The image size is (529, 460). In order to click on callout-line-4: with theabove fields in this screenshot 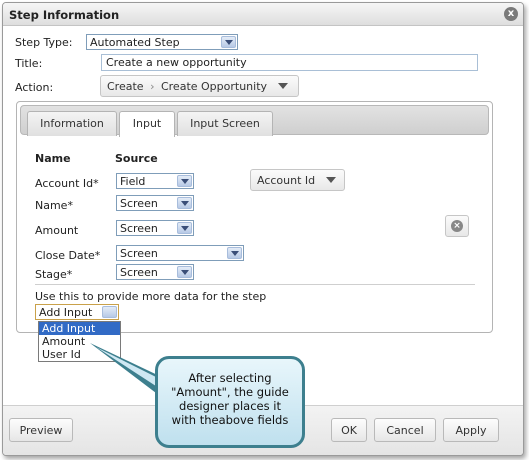, I will do `click(230, 420)`.